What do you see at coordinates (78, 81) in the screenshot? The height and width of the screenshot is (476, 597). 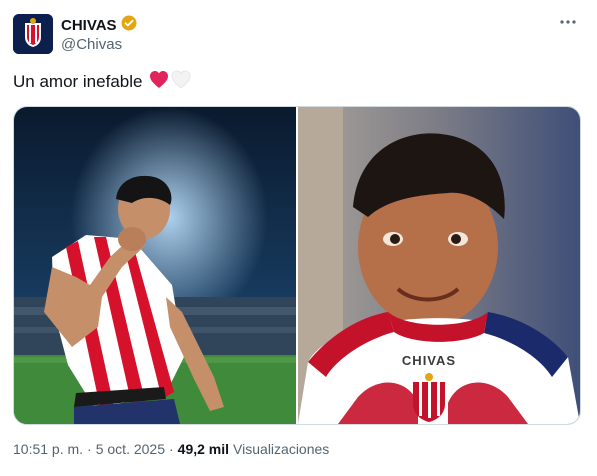 I see `tweet-text-content: Un amor inefable` at bounding box center [78, 81].